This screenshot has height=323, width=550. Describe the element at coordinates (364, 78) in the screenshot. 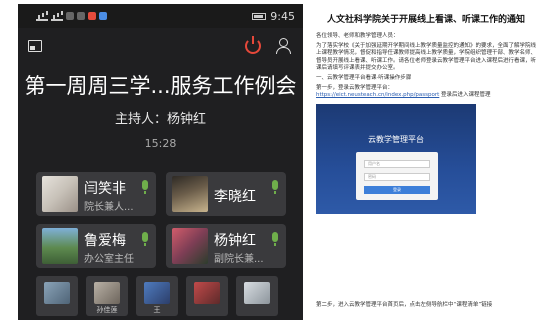

I see `document-section-heading: 一、云教学管理平台看课·听课操作步骤` at that location.